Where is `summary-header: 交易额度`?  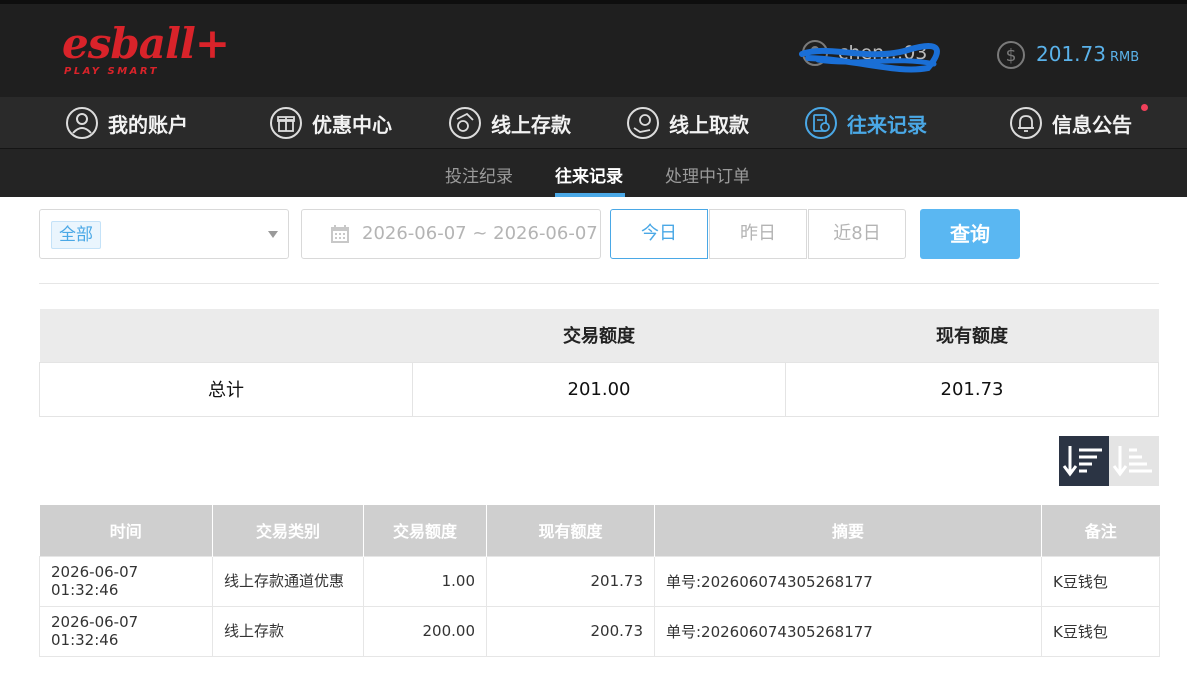 summary-header: 交易额度 is located at coordinates (599, 335).